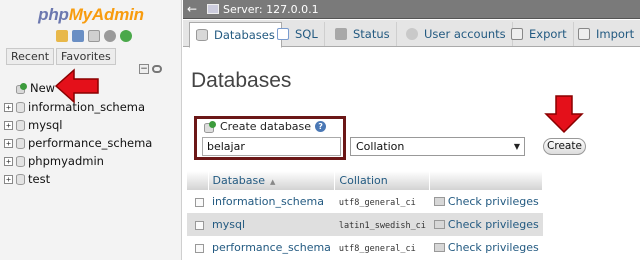 The width and height of the screenshot is (640, 260). What do you see at coordinates (144, 69) in the screenshot?
I see `collapse-all-button: −` at bounding box center [144, 69].